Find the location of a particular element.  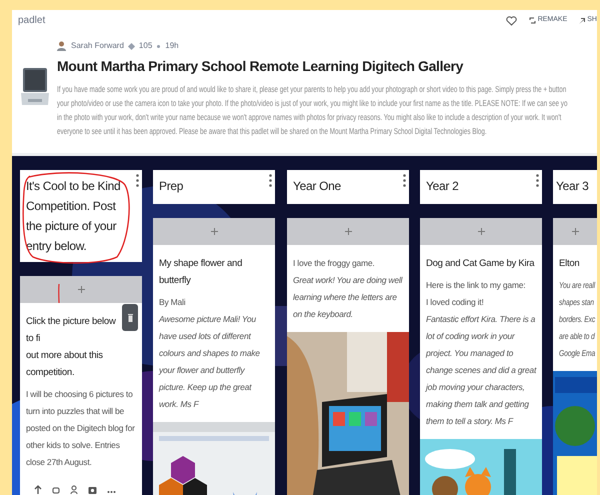

upload-icon is located at coordinates (38, 489).